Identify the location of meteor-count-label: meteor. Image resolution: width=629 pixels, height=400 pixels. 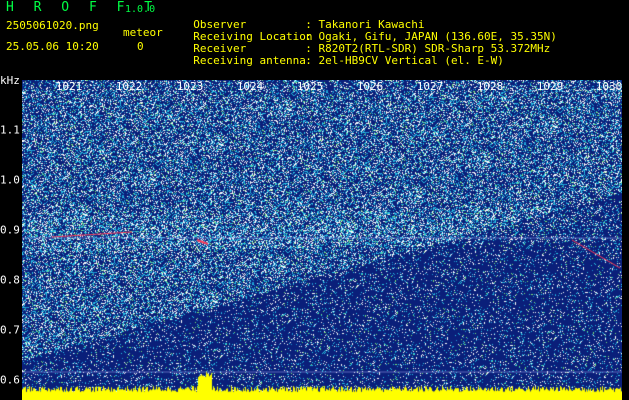
(143, 32).